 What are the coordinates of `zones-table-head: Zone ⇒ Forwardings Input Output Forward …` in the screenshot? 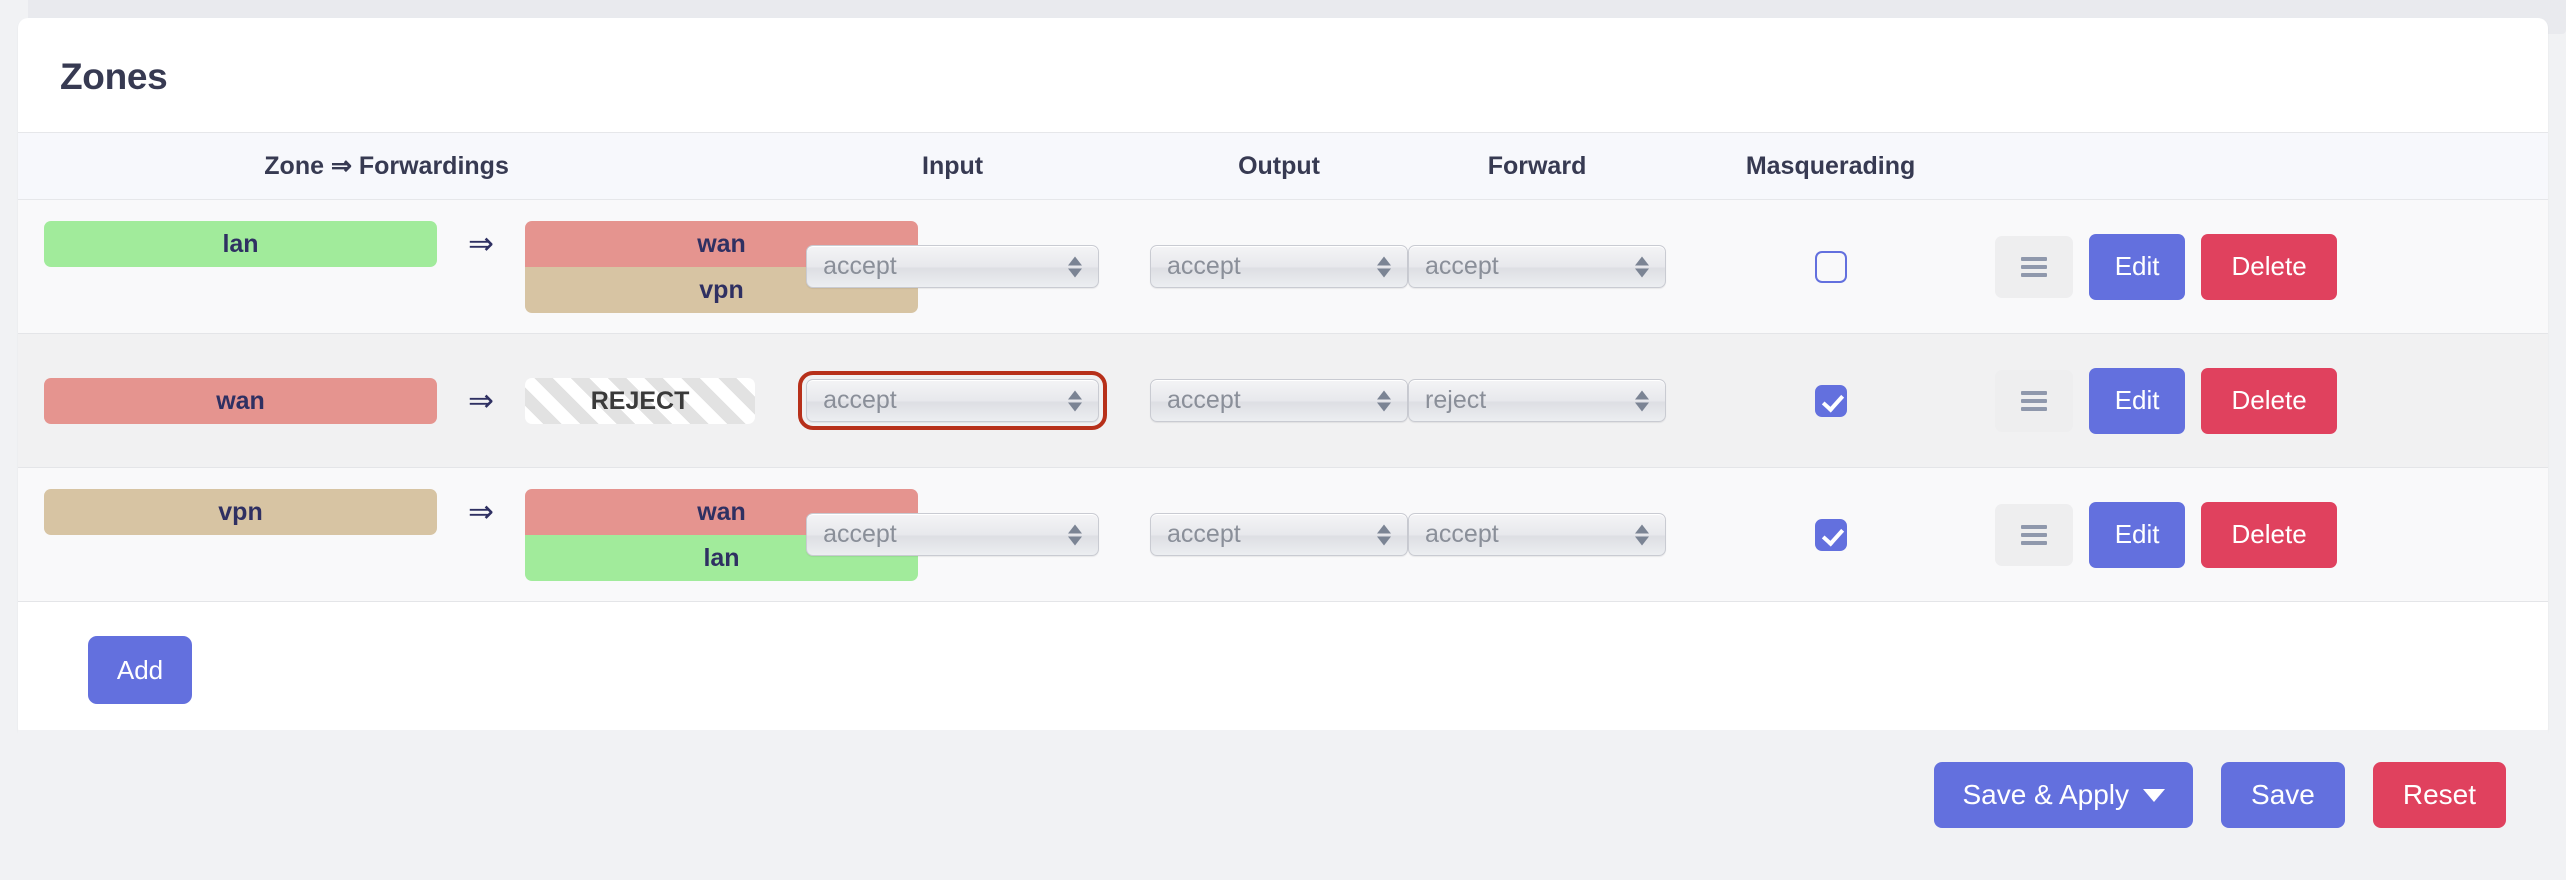 It's located at (1283, 166).